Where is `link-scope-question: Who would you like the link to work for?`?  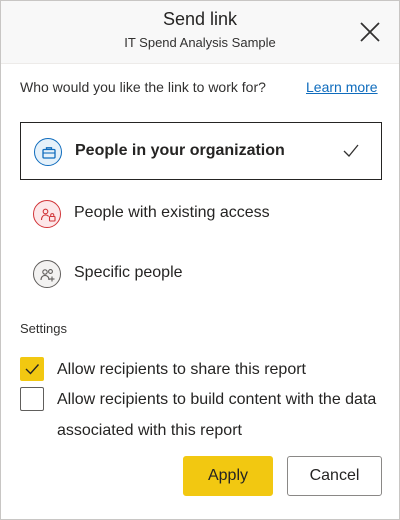 link-scope-question: Who would you like the link to work for? is located at coordinates (143, 87).